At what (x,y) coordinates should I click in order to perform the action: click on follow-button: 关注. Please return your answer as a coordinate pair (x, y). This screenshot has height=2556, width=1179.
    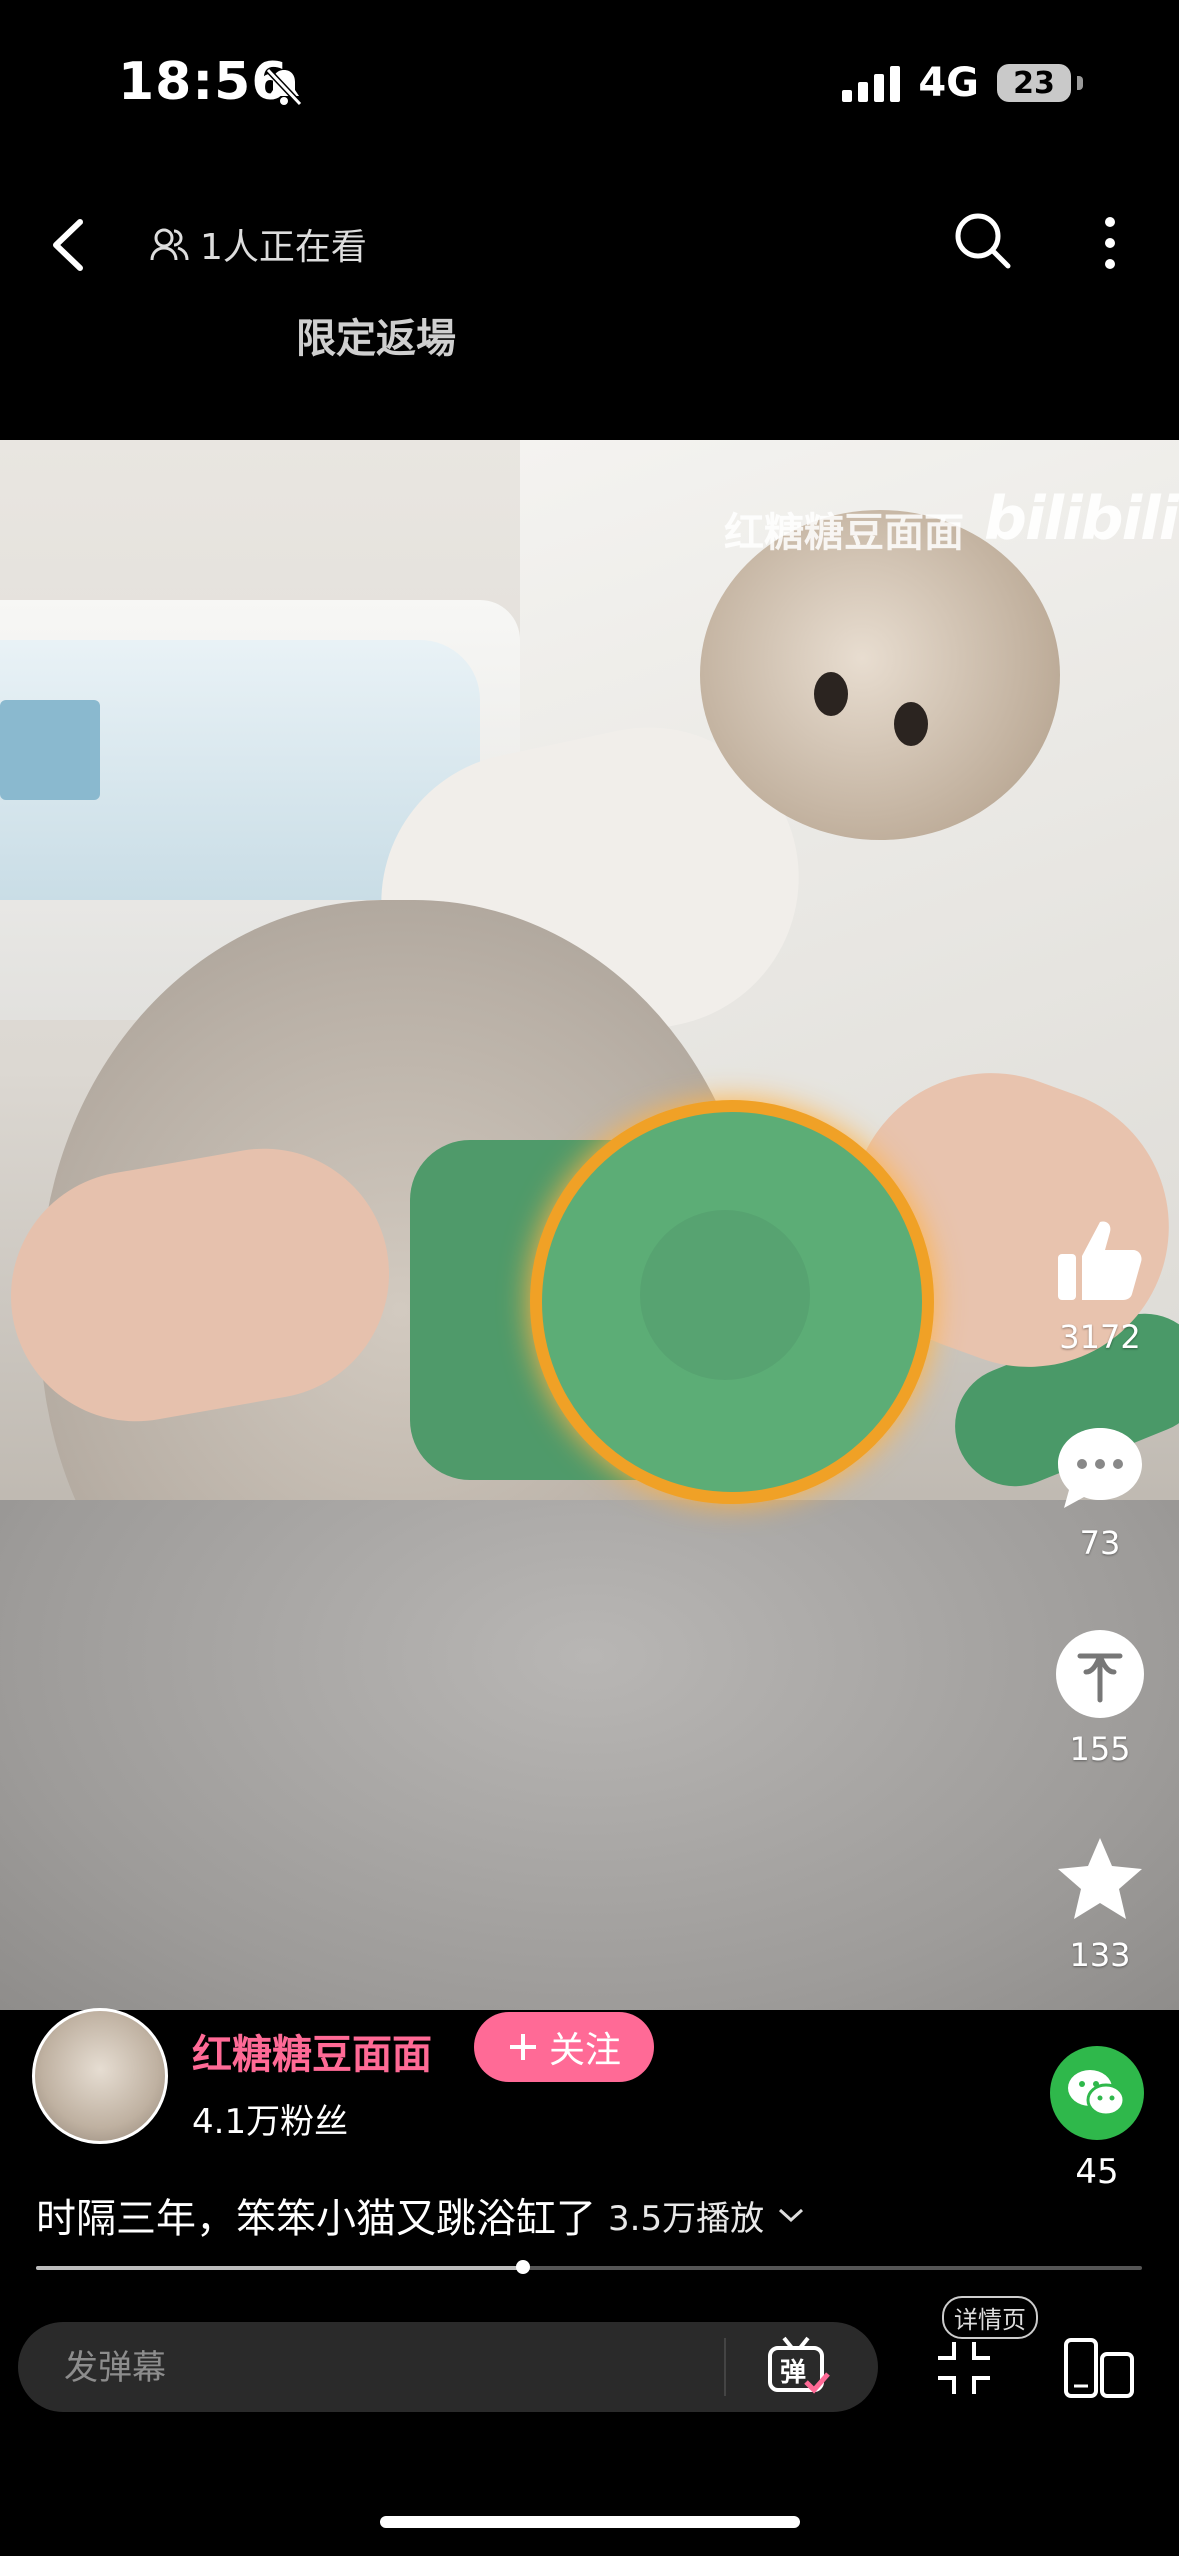
    Looking at the image, I should click on (564, 2047).